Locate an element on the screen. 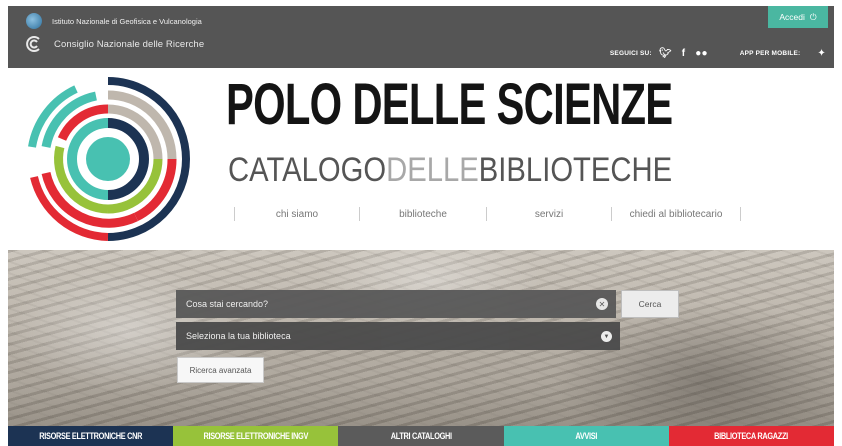 This screenshot has height=446, width=842. cnr-link: Consiglio Nazionale delle Ricerche is located at coordinates (115, 44).